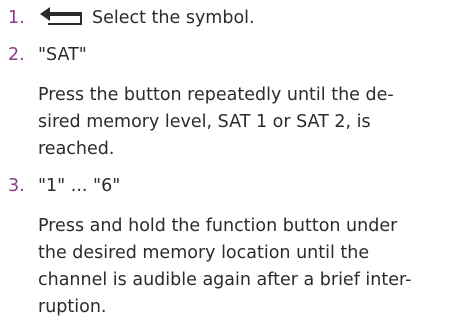 This screenshot has width=475, height=328. Describe the element at coordinates (173, 18) in the screenshot. I see `step-text: Select the symbol.` at that location.